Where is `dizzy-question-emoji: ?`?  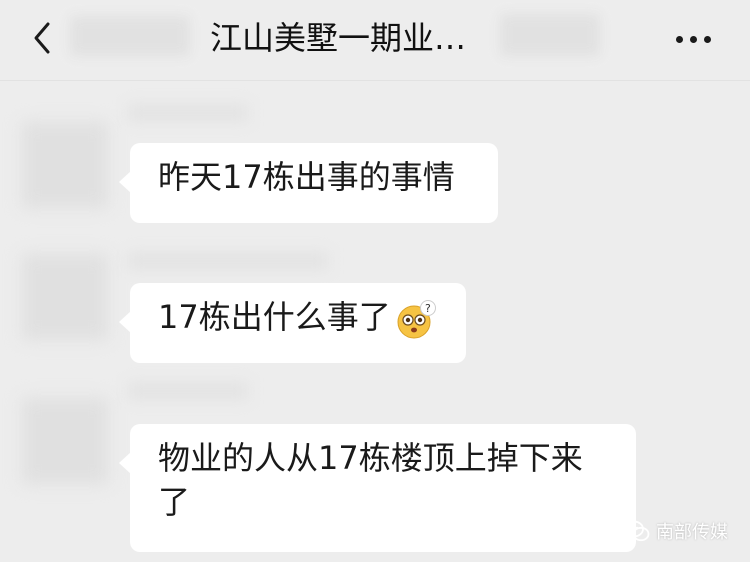
dizzy-question-emoji: ? is located at coordinates (416, 319).